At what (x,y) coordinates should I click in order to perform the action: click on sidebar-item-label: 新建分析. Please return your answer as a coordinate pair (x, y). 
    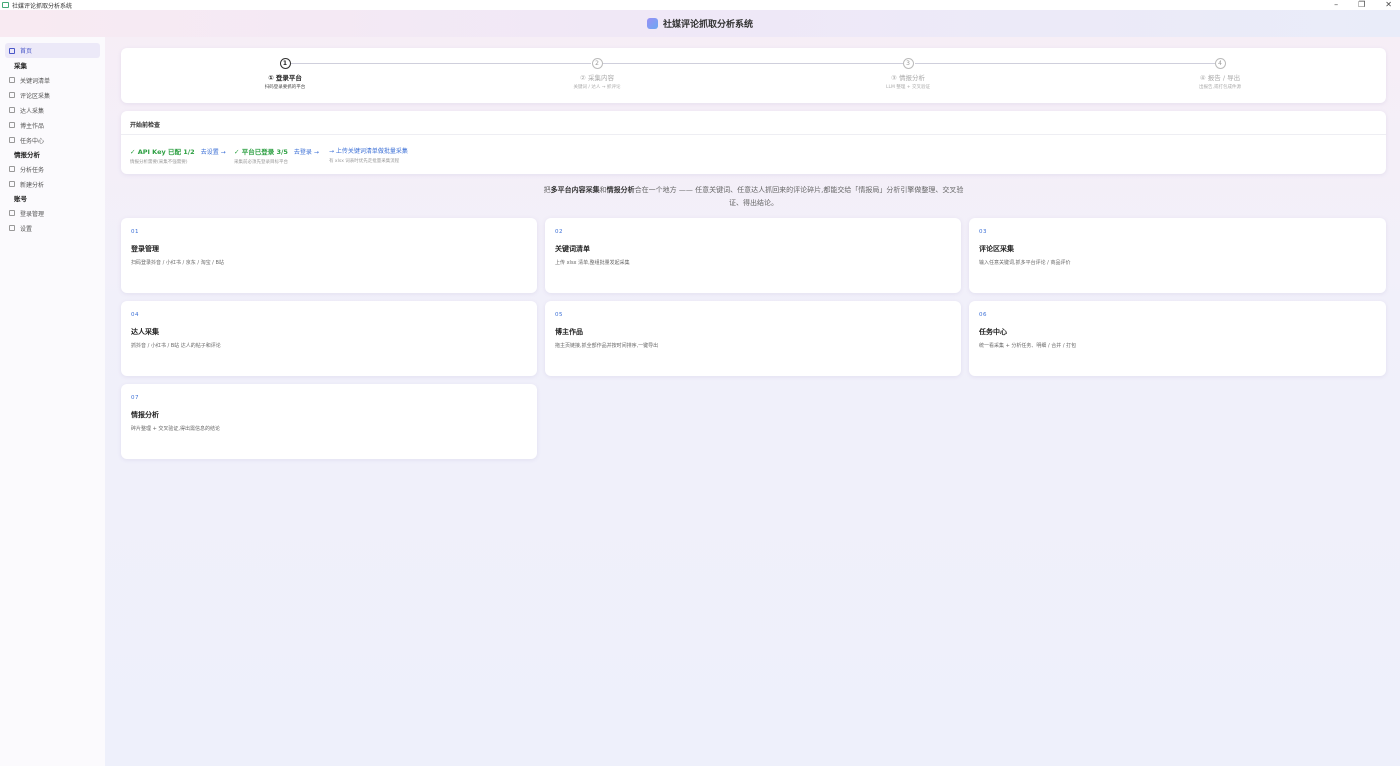
    Looking at the image, I should click on (32, 185).